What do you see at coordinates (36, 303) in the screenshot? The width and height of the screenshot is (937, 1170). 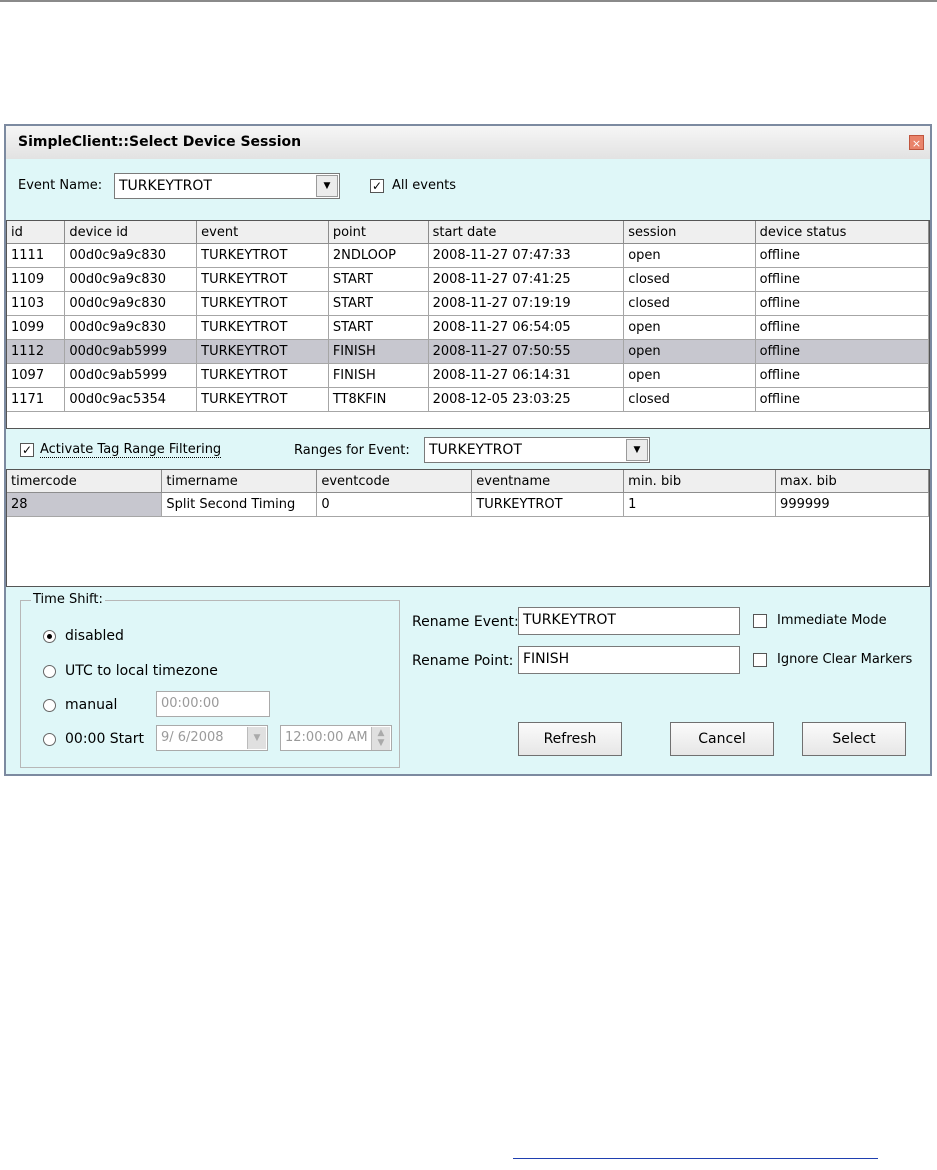 I see `table-cell: 1103` at bounding box center [36, 303].